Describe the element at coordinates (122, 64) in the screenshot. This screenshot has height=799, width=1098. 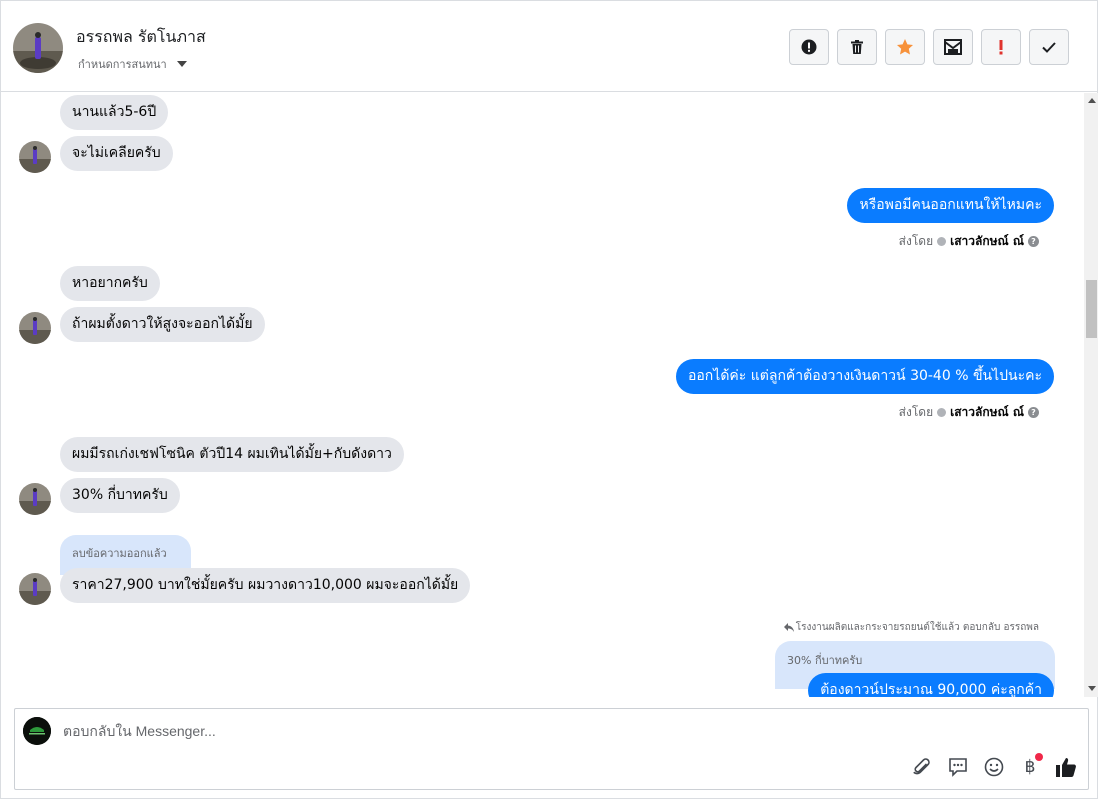
I see `conversation-settings-label: กำหนดการสนทนา` at that location.